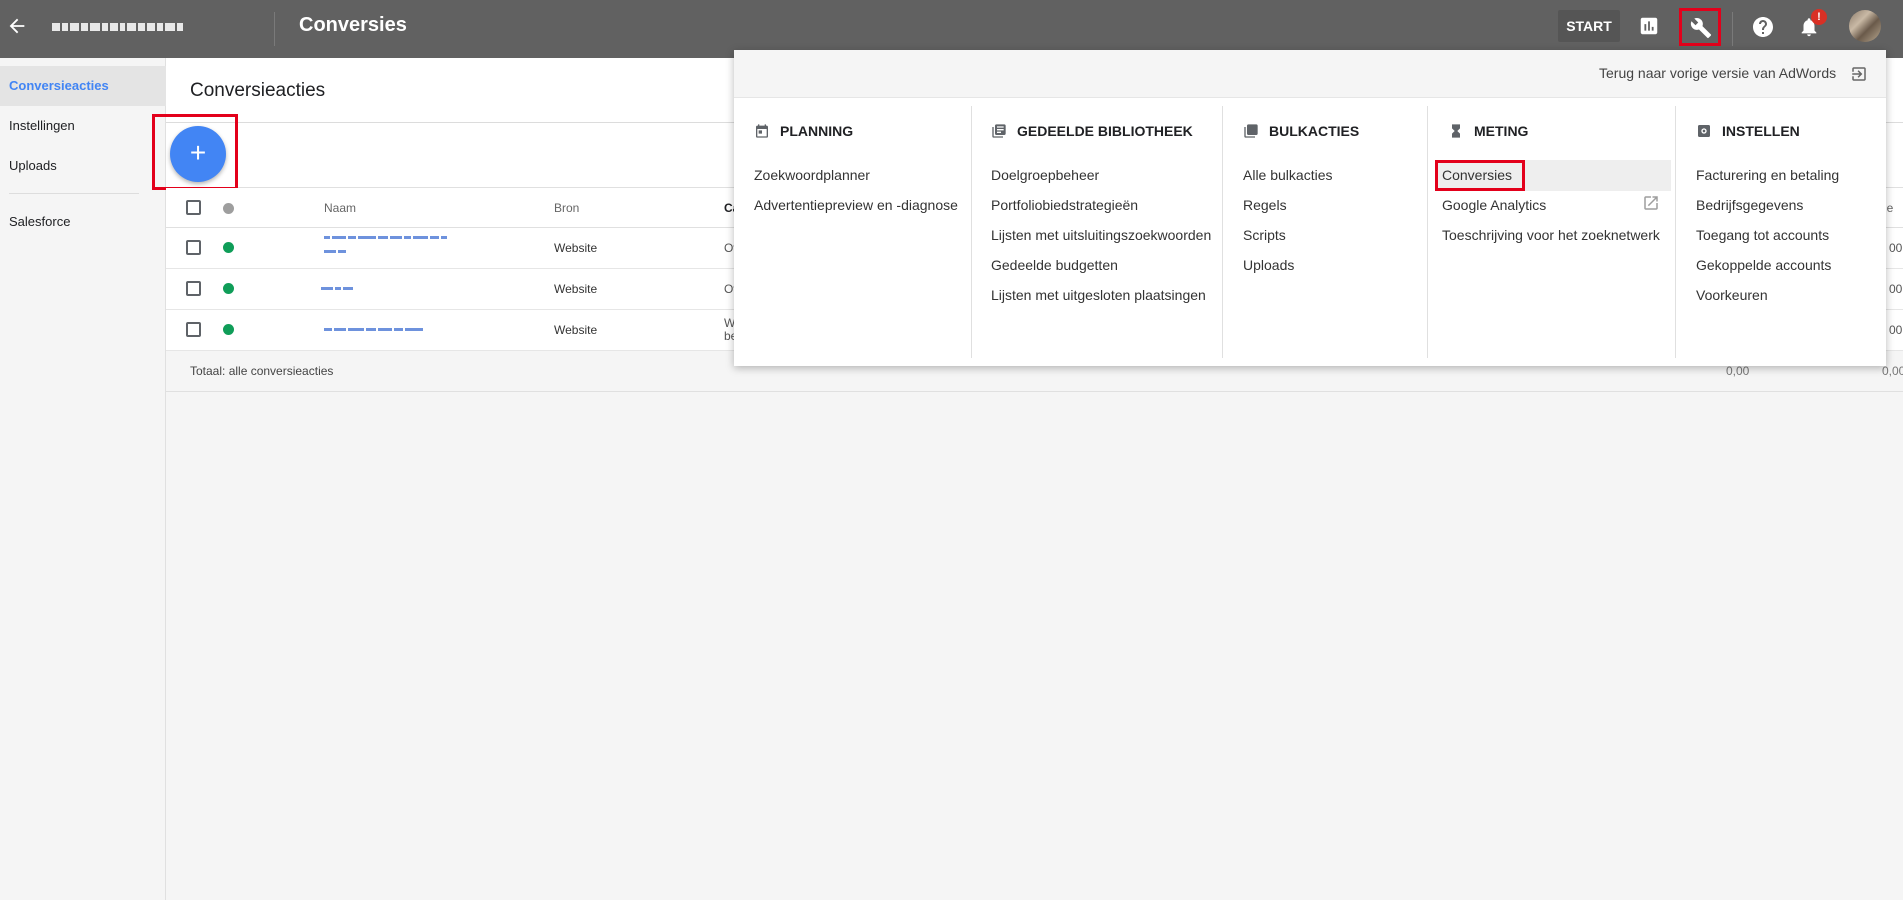  Describe the element at coordinates (1064, 205) in the screenshot. I see `menu-item-portfoliobiedstrategieen: Portfoliobiedstrategieën` at that location.